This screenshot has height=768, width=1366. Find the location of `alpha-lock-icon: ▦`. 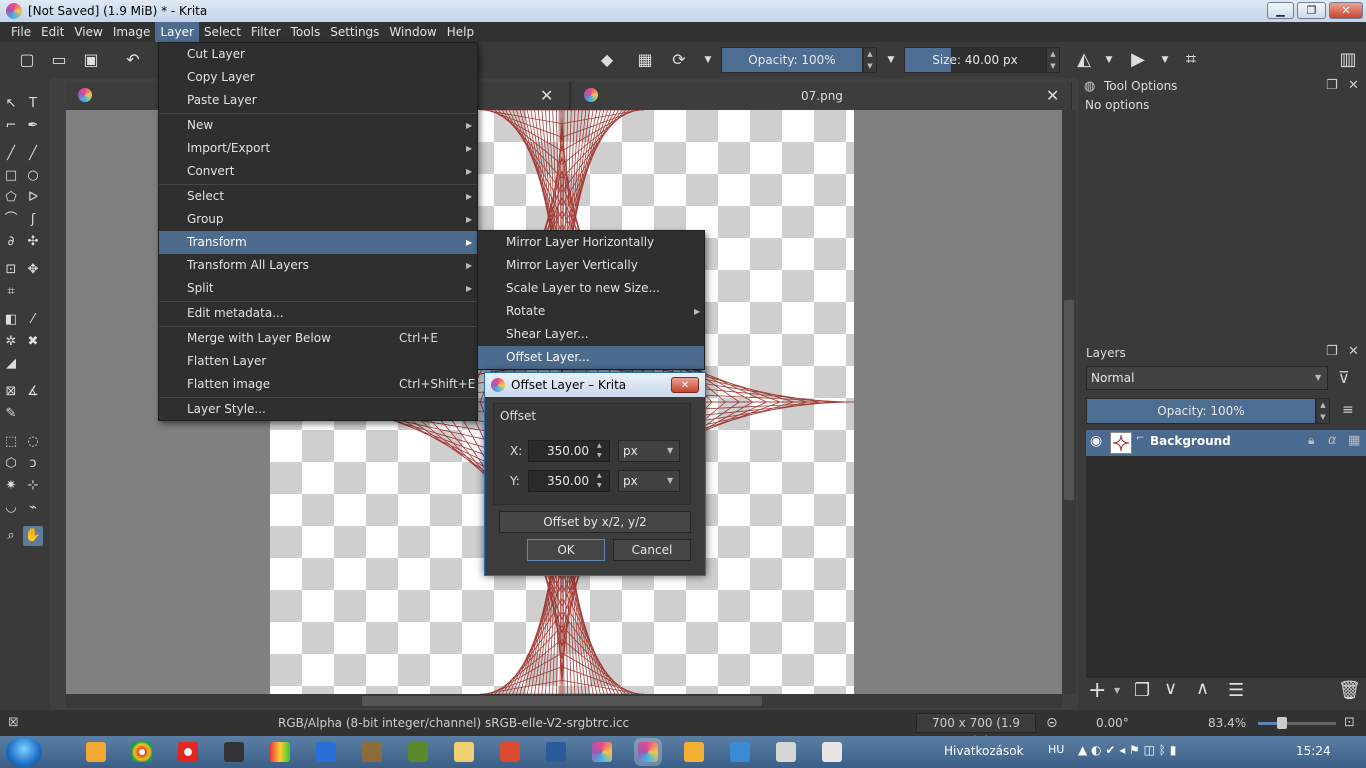

alpha-lock-icon: ▦ is located at coordinates (645, 60).